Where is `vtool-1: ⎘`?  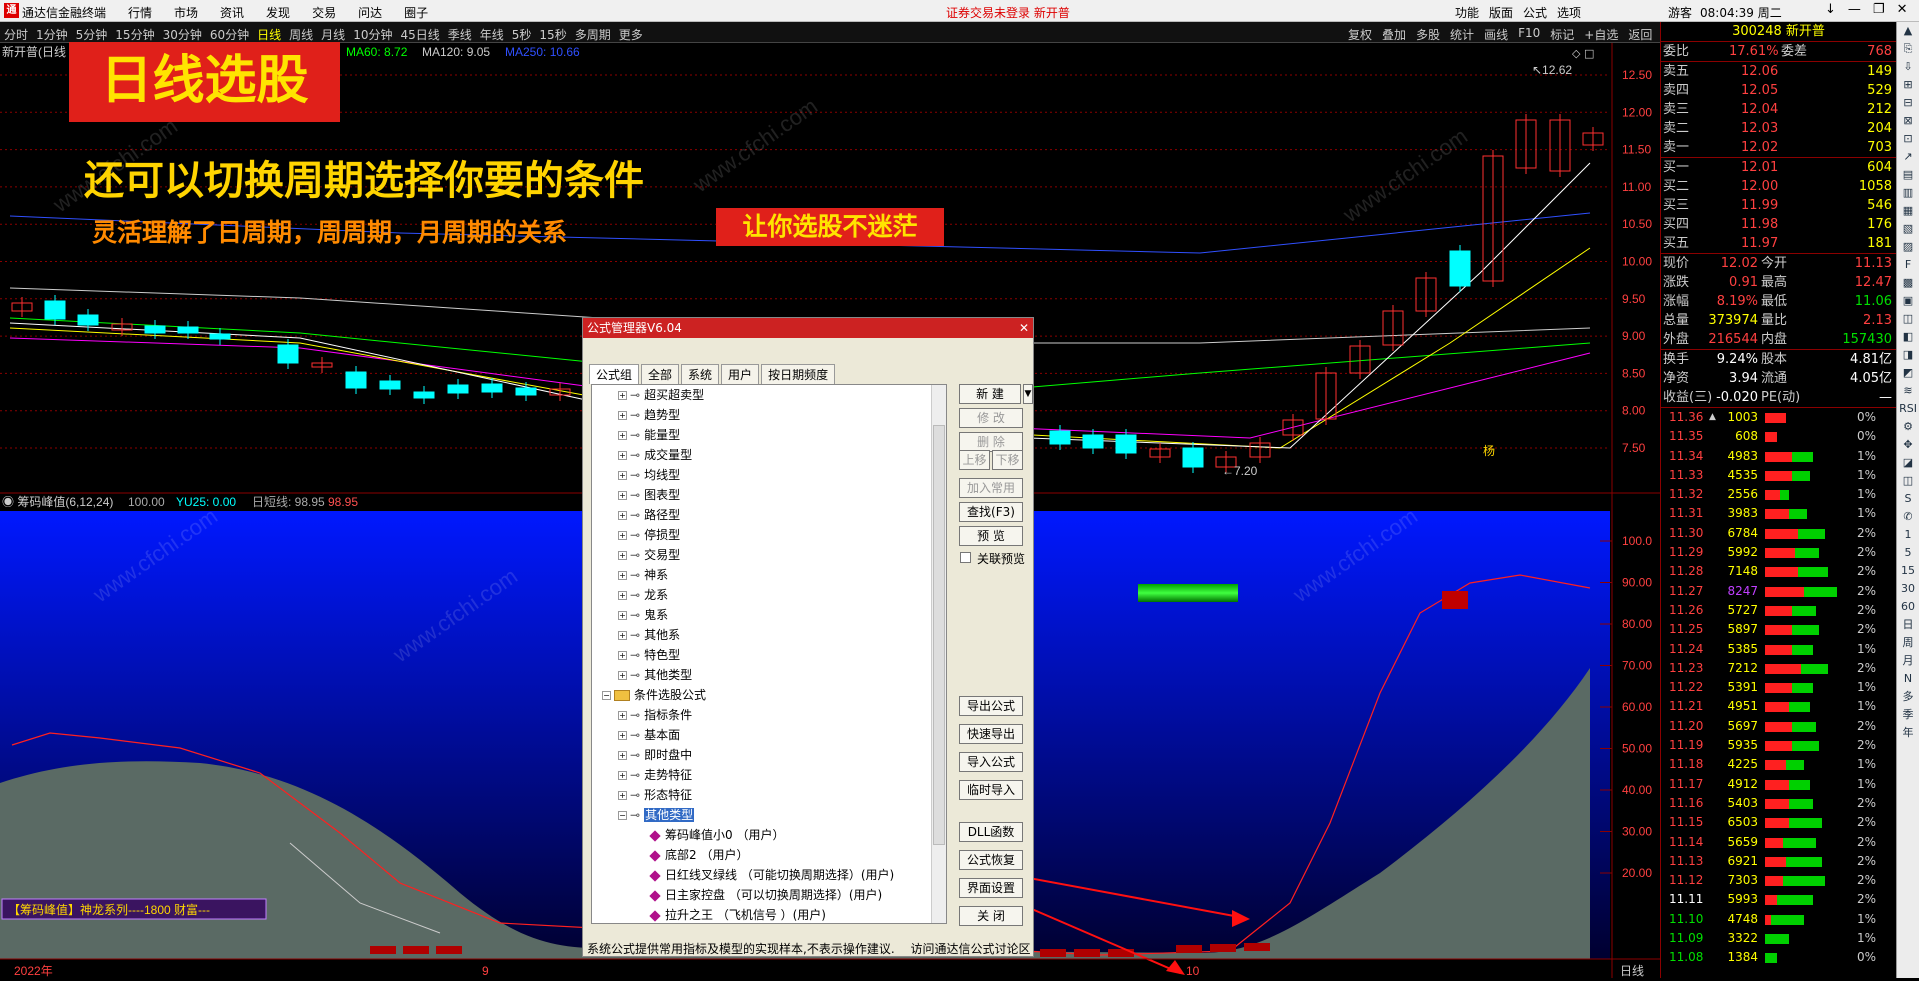
vtool-1: ⎘ is located at coordinates (1908, 49).